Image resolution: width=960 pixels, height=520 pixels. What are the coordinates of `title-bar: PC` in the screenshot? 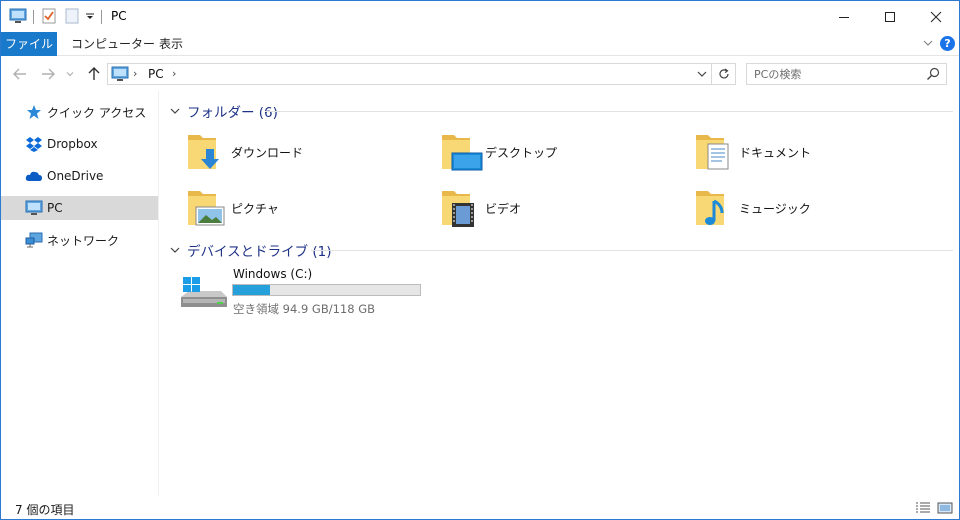 It's located at (480, 16).